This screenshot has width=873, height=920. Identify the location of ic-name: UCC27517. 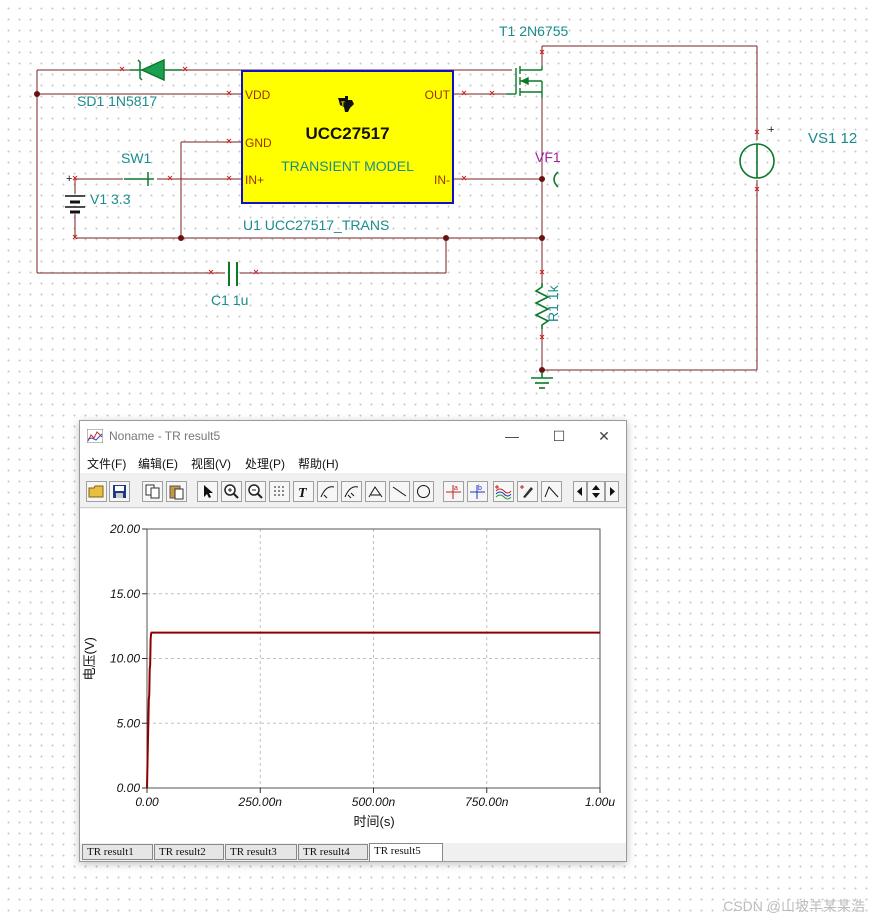
(347, 133).